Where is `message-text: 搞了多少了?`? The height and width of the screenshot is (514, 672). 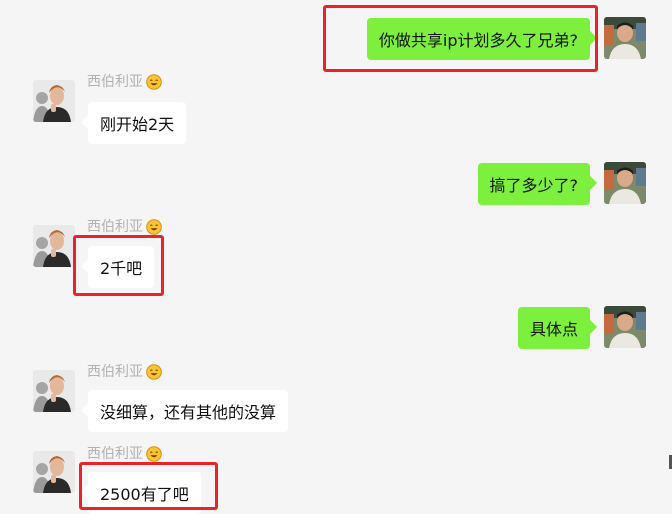
message-text: 搞了多少了? is located at coordinates (534, 185).